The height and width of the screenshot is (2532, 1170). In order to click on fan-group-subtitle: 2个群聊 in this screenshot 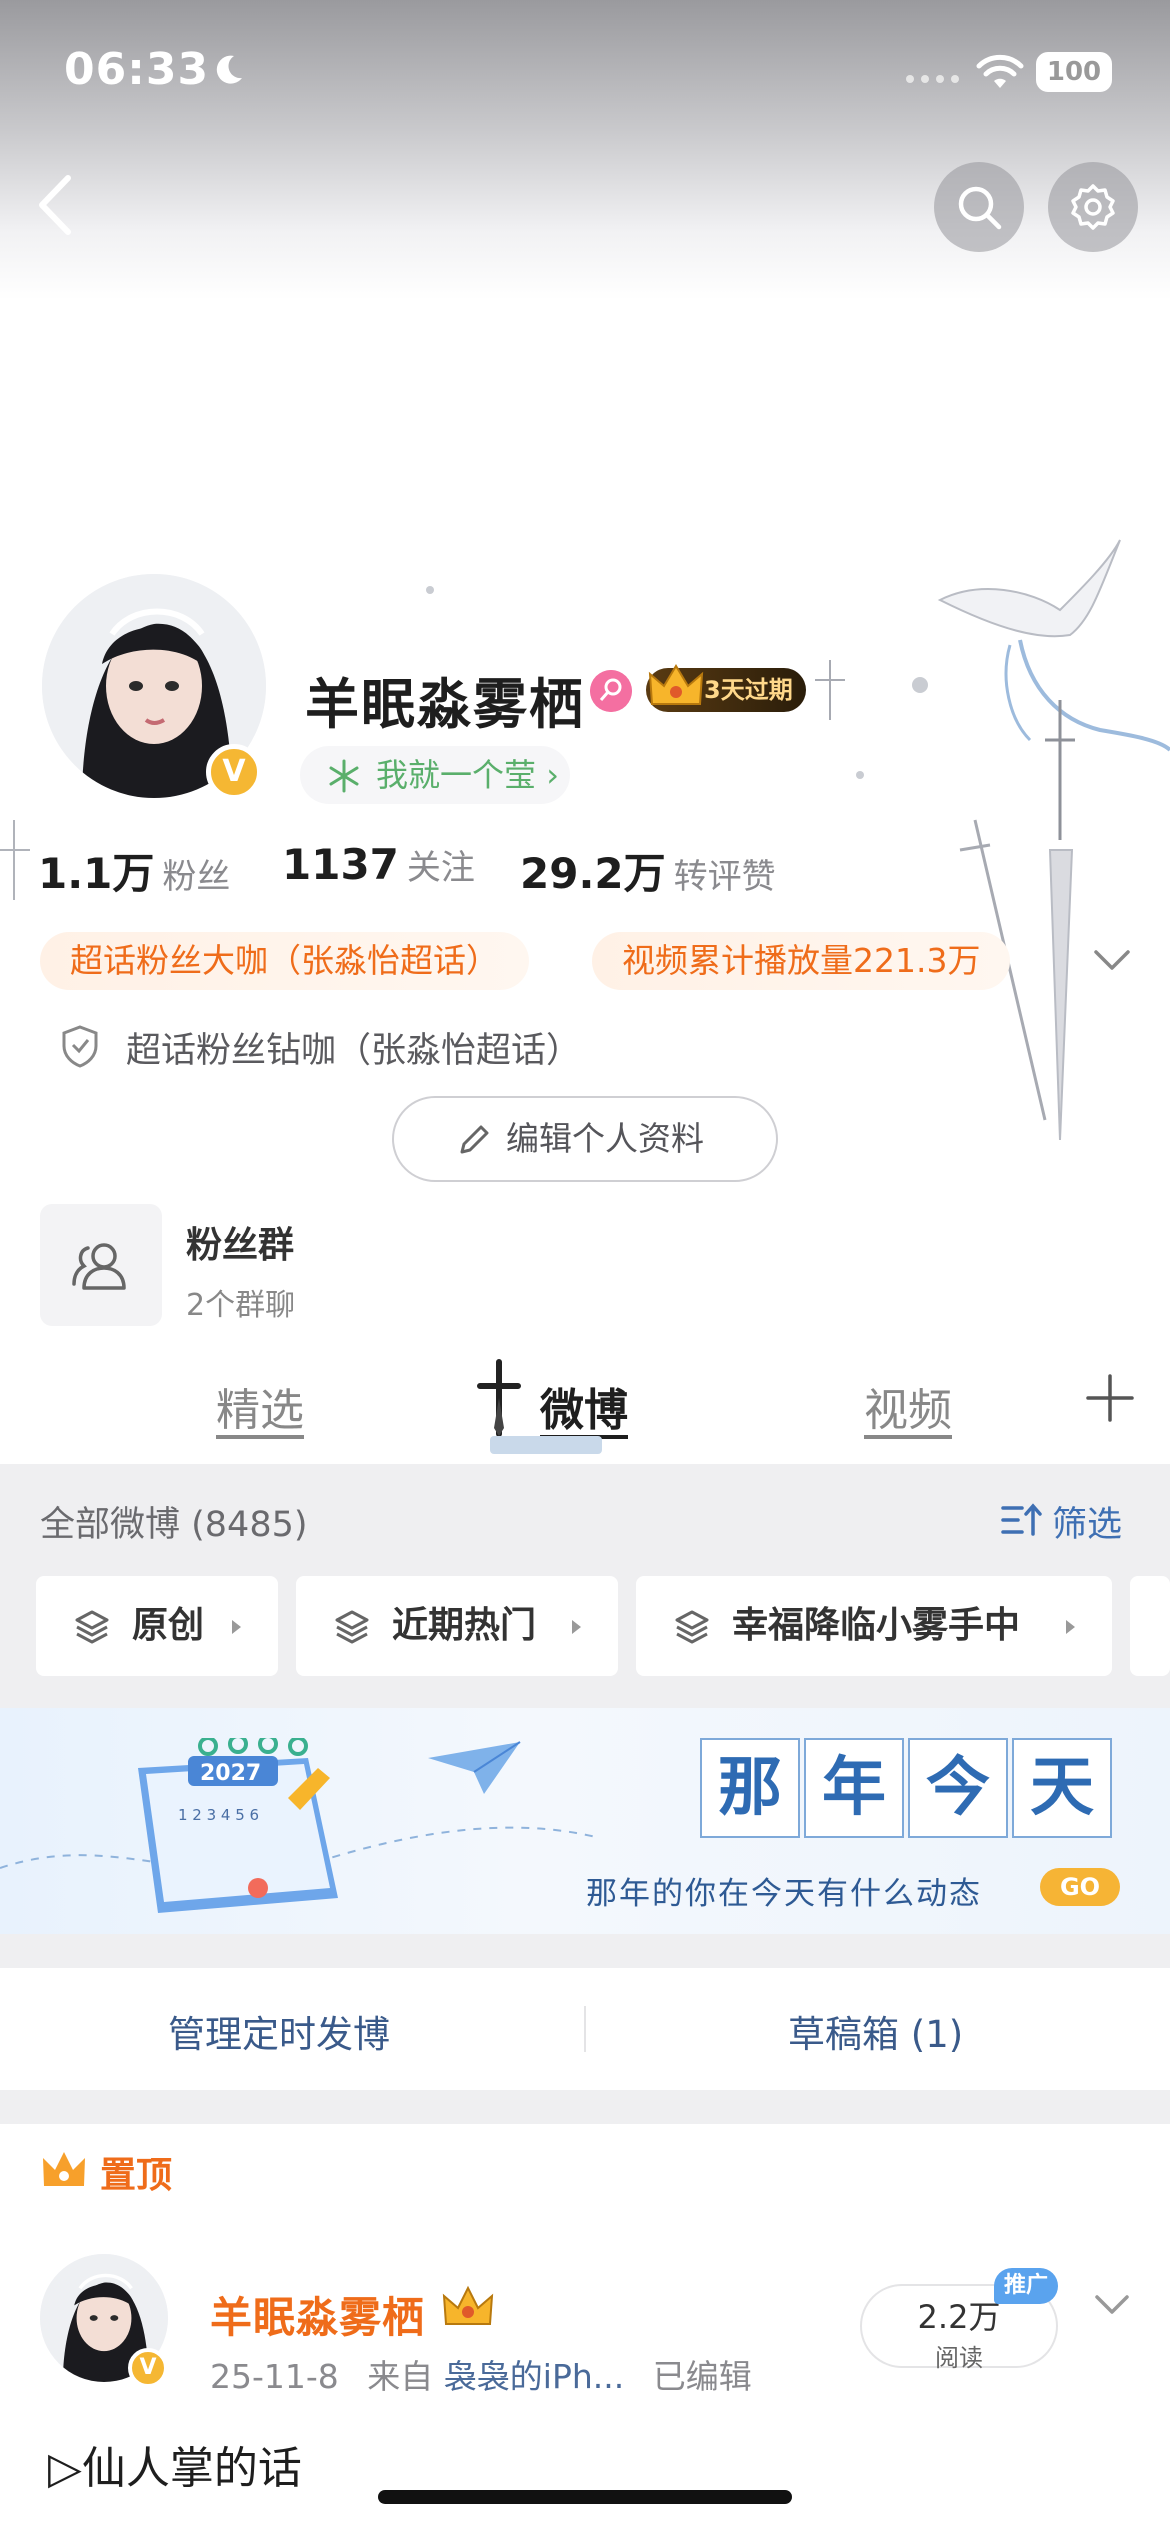, I will do `click(241, 1305)`.